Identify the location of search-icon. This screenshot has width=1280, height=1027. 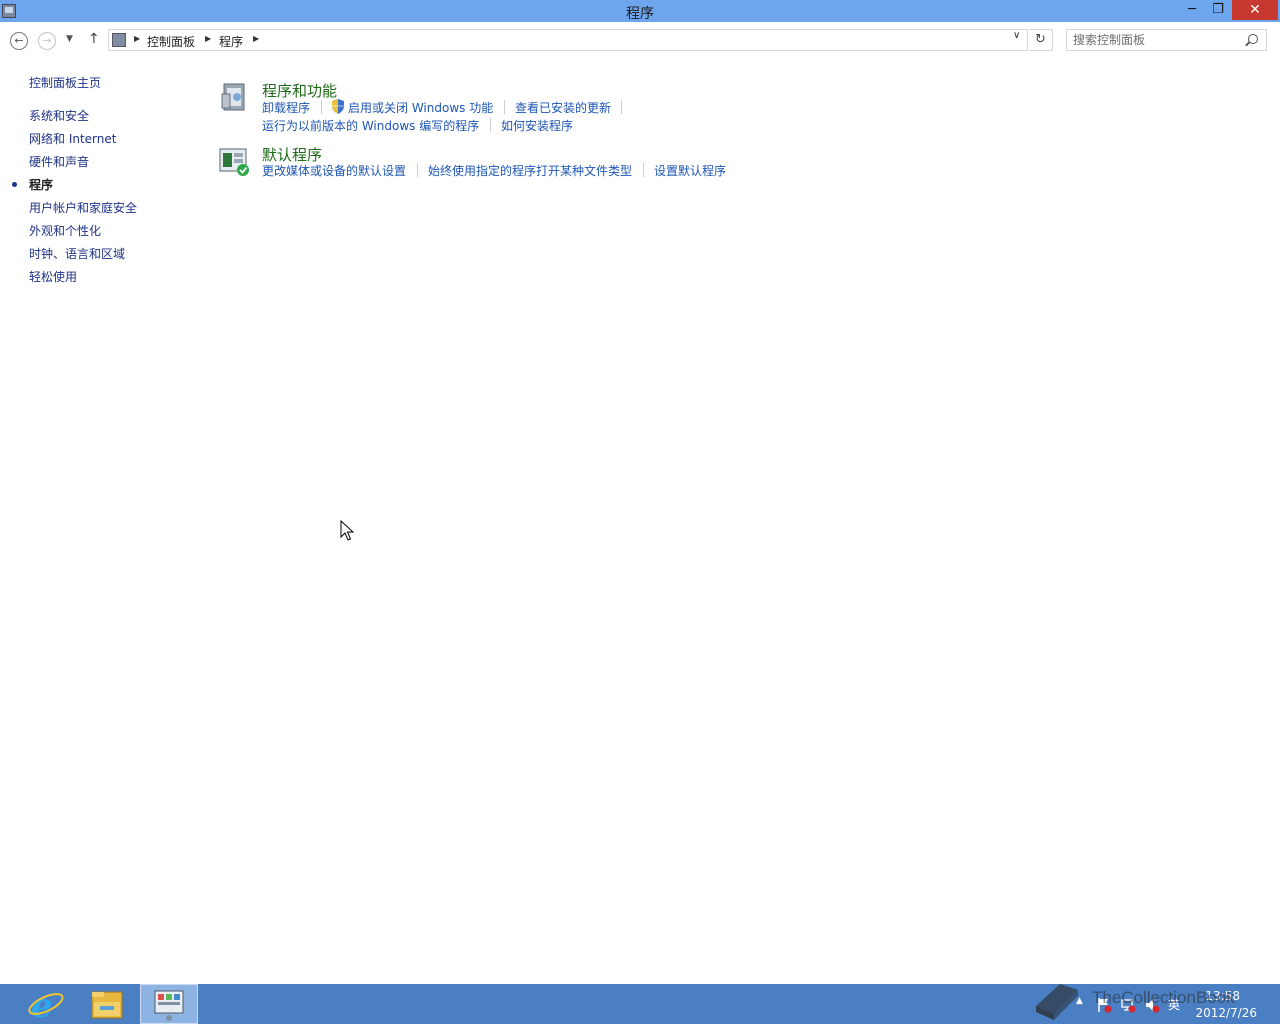
(1253, 39).